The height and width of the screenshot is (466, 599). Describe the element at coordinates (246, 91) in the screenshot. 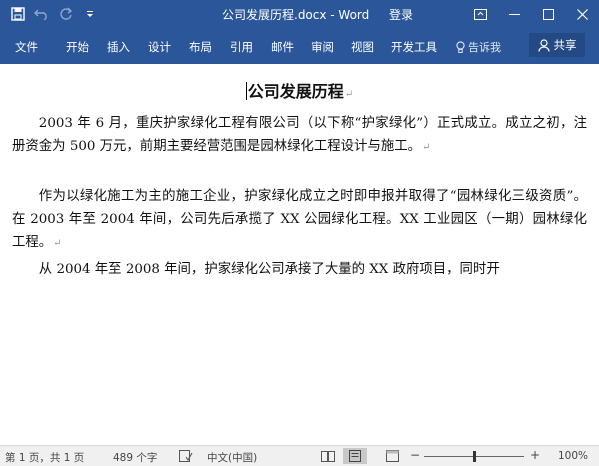

I see `text-cursor` at that location.